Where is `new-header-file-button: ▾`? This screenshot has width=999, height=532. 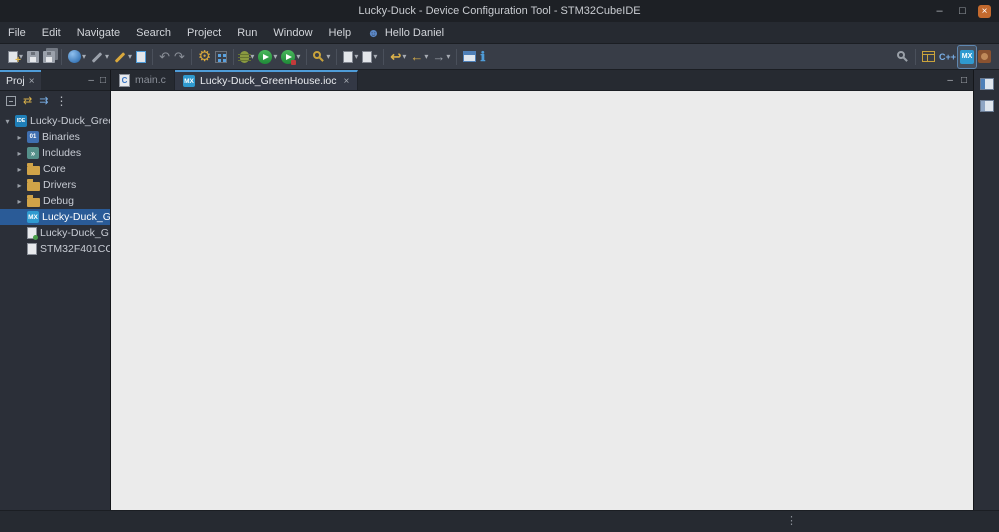 new-header-file-button: ▾ is located at coordinates (350, 57).